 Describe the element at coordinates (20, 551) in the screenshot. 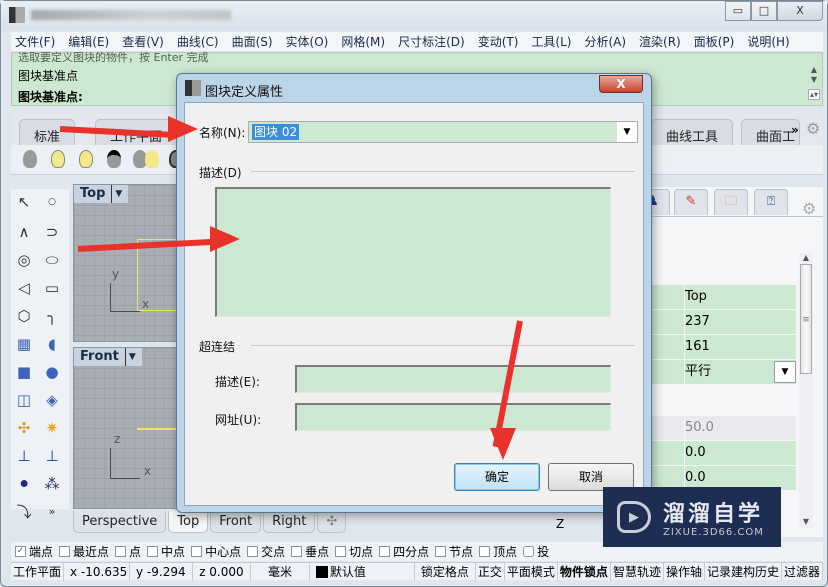

I see `checkbox-checked: ✓` at that location.